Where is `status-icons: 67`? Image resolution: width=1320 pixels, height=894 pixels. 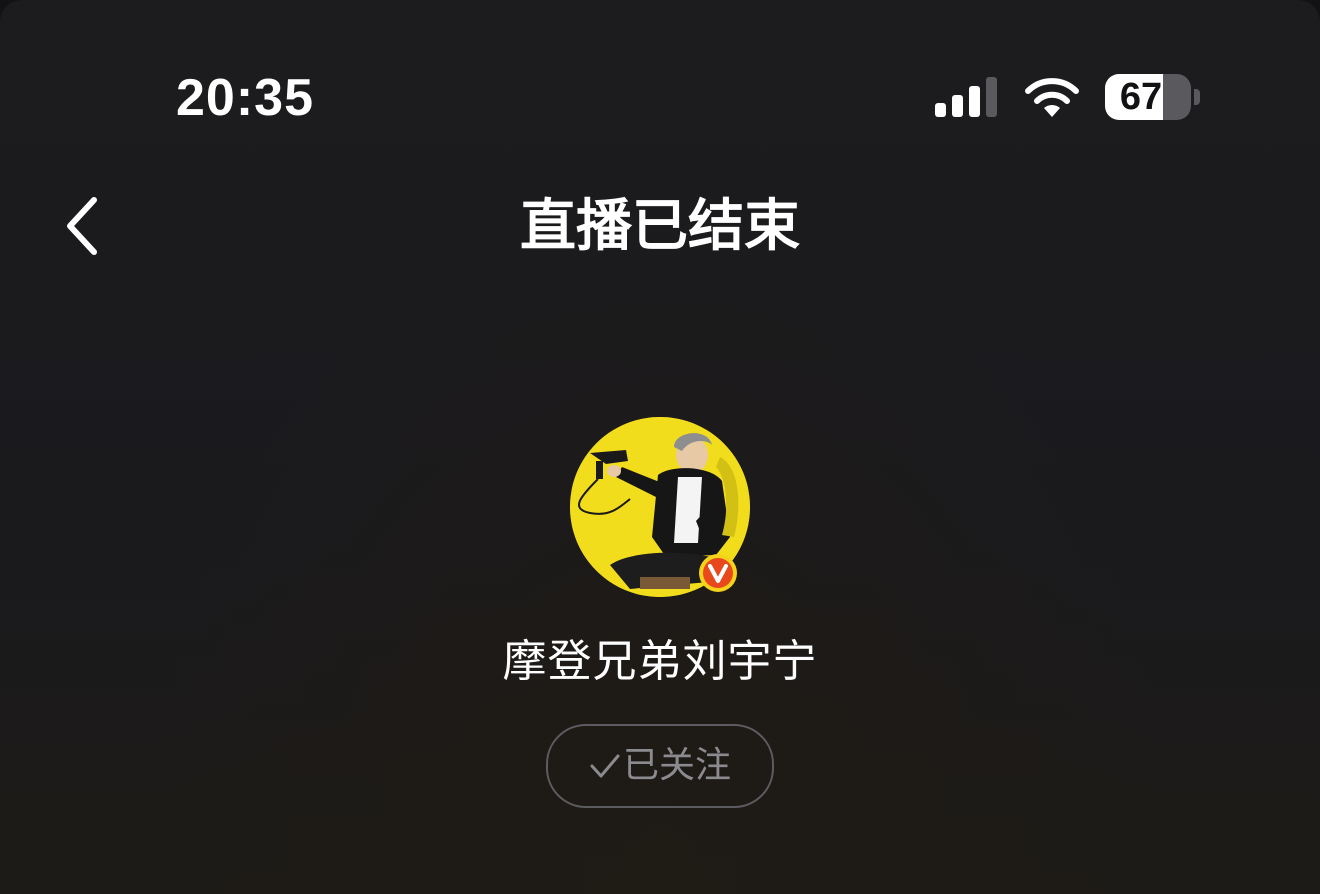
status-icons: 67 is located at coordinates (1067, 97).